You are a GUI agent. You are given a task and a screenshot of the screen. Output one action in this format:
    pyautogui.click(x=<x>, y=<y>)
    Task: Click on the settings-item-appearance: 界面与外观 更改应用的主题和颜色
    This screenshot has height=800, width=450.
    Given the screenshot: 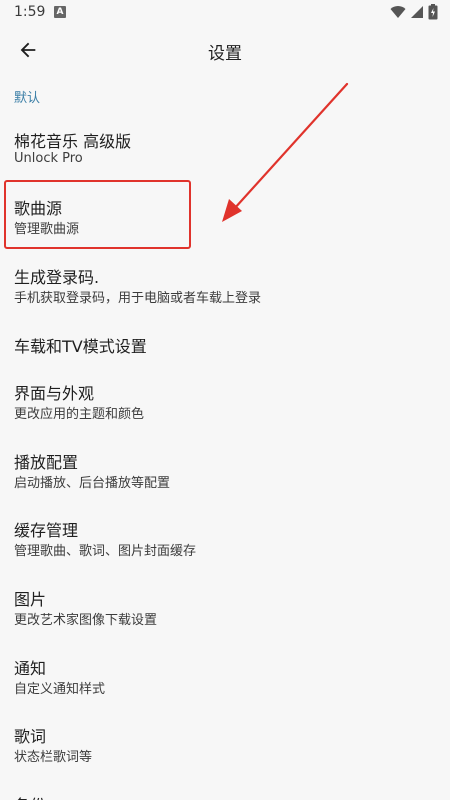 What is the action you would take?
    pyautogui.click(x=225, y=401)
    